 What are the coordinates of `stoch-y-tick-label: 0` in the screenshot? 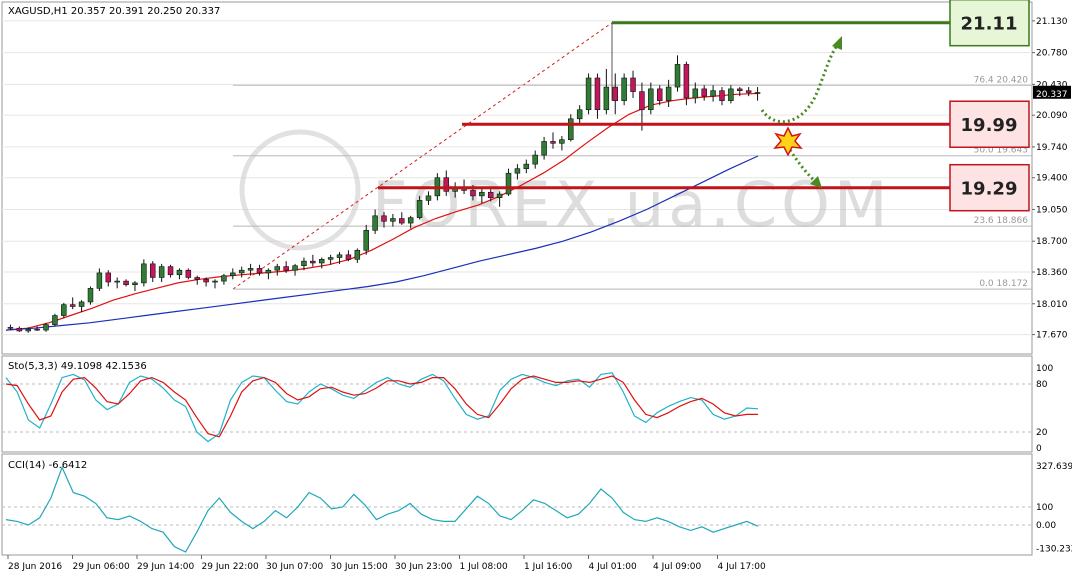 It's located at (1039, 449).